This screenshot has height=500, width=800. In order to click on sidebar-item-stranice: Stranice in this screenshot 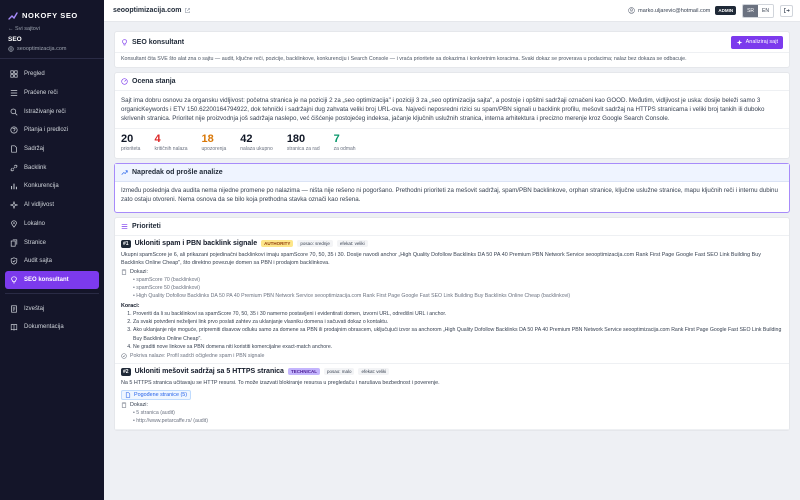, I will do `click(52, 242)`.